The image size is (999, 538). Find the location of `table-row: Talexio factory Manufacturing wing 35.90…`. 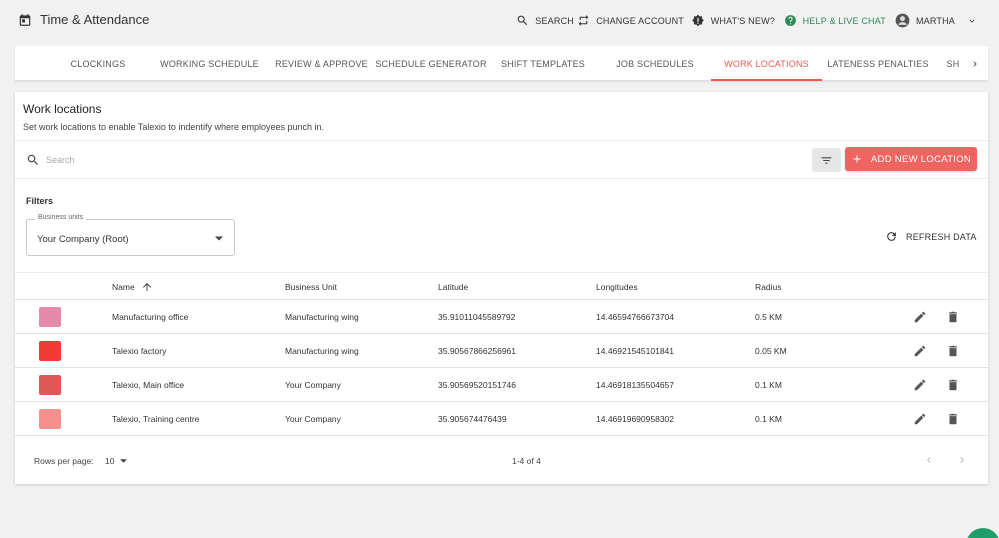

table-row: Talexio factory Manufacturing wing 35.90… is located at coordinates (501, 351).